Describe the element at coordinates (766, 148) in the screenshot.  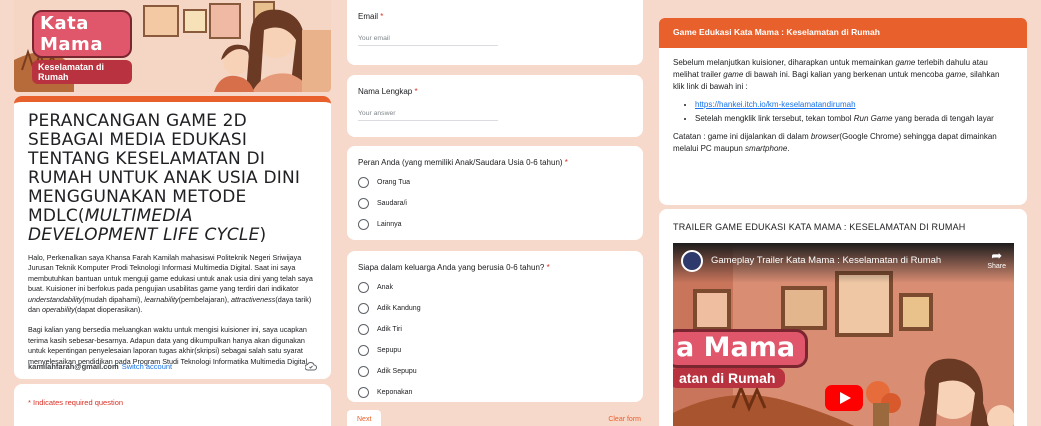
I see `note-italic: smartphone` at that location.